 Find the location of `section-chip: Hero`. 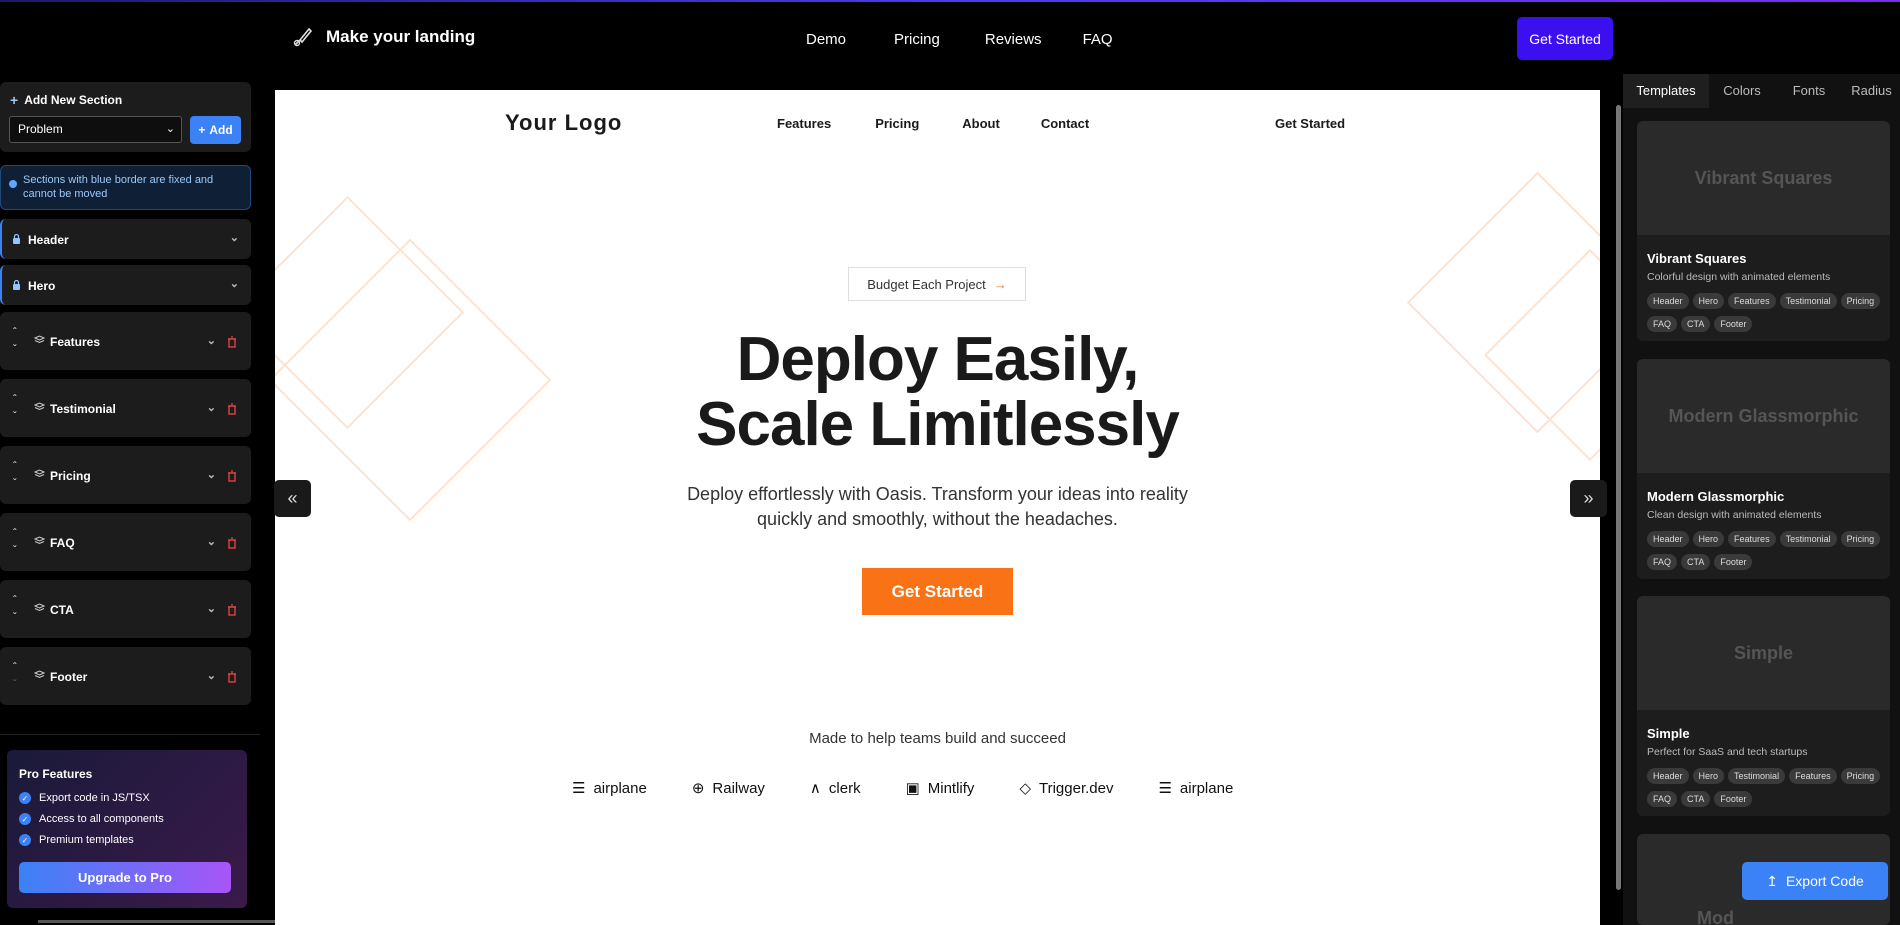

section-chip: Hero is located at coordinates (1708, 301).